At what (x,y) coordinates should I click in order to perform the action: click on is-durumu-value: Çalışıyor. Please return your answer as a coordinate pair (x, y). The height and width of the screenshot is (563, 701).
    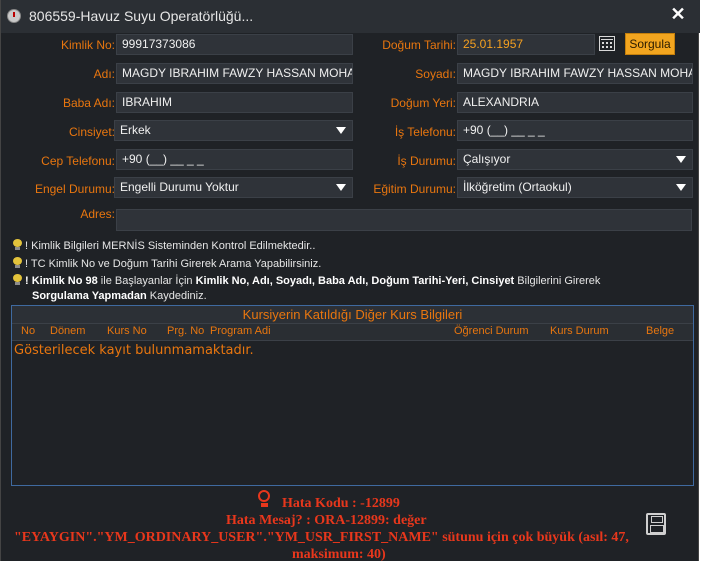
    Looking at the image, I should click on (487, 159).